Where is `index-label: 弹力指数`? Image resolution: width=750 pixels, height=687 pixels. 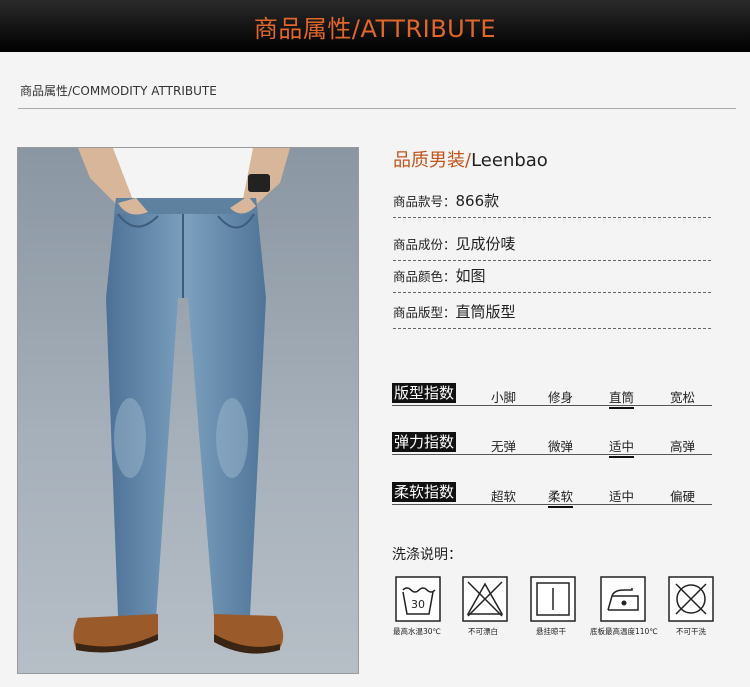
index-label: 弹力指数 is located at coordinates (424, 442).